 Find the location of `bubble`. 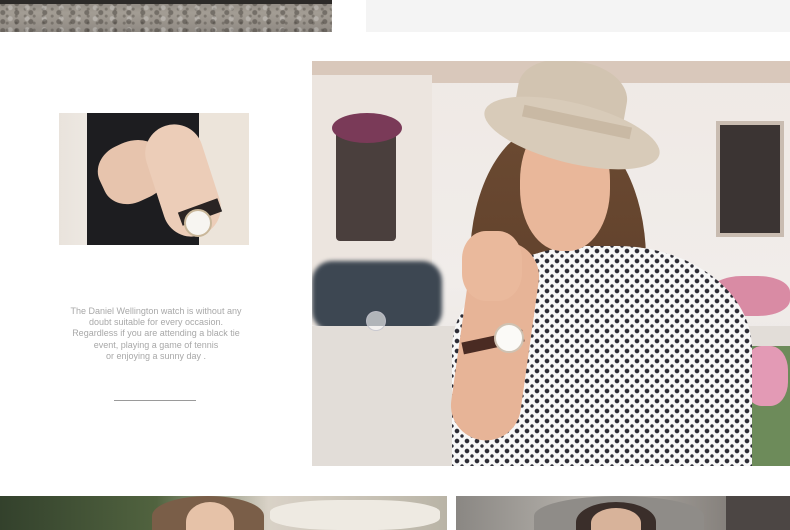

bubble is located at coordinates (376, 321).